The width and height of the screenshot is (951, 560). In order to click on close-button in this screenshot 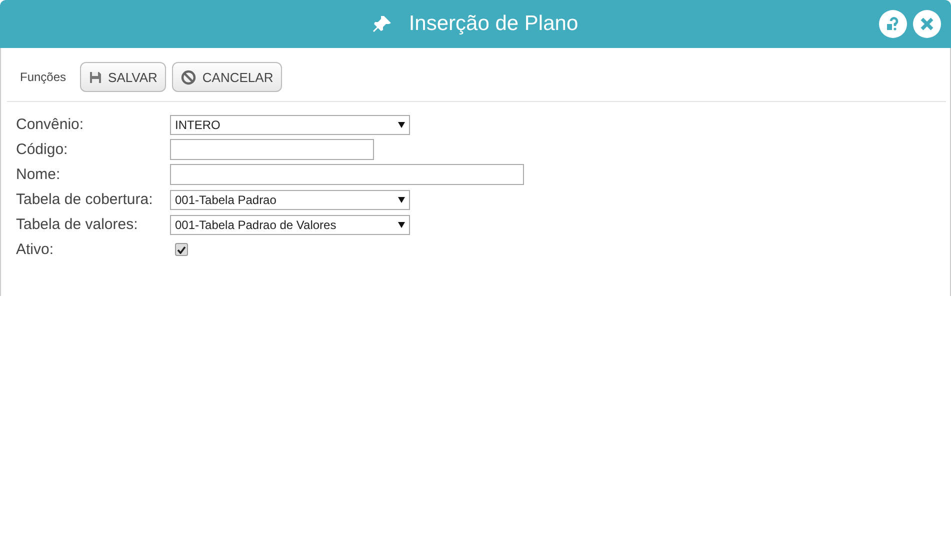, I will do `click(927, 24)`.